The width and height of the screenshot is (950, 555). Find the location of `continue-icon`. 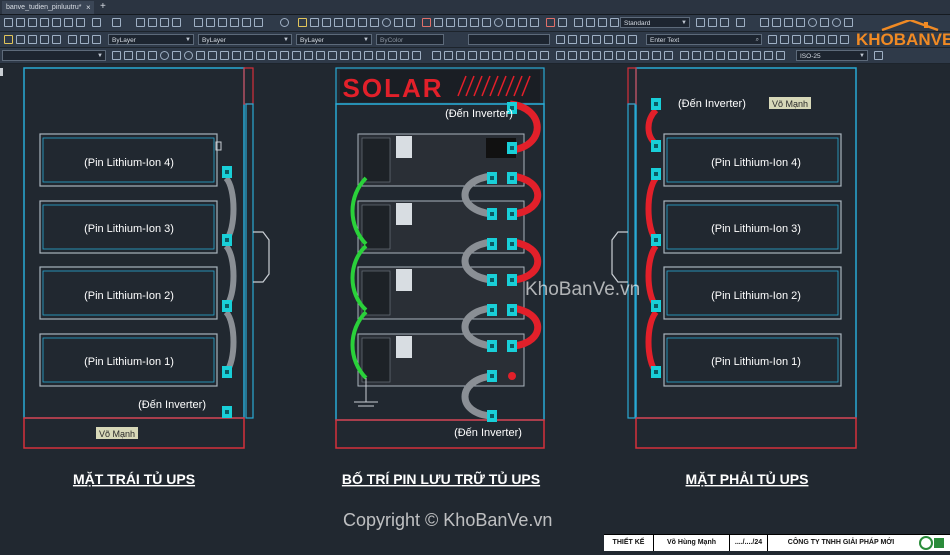

continue-icon is located at coordinates (236, 55).